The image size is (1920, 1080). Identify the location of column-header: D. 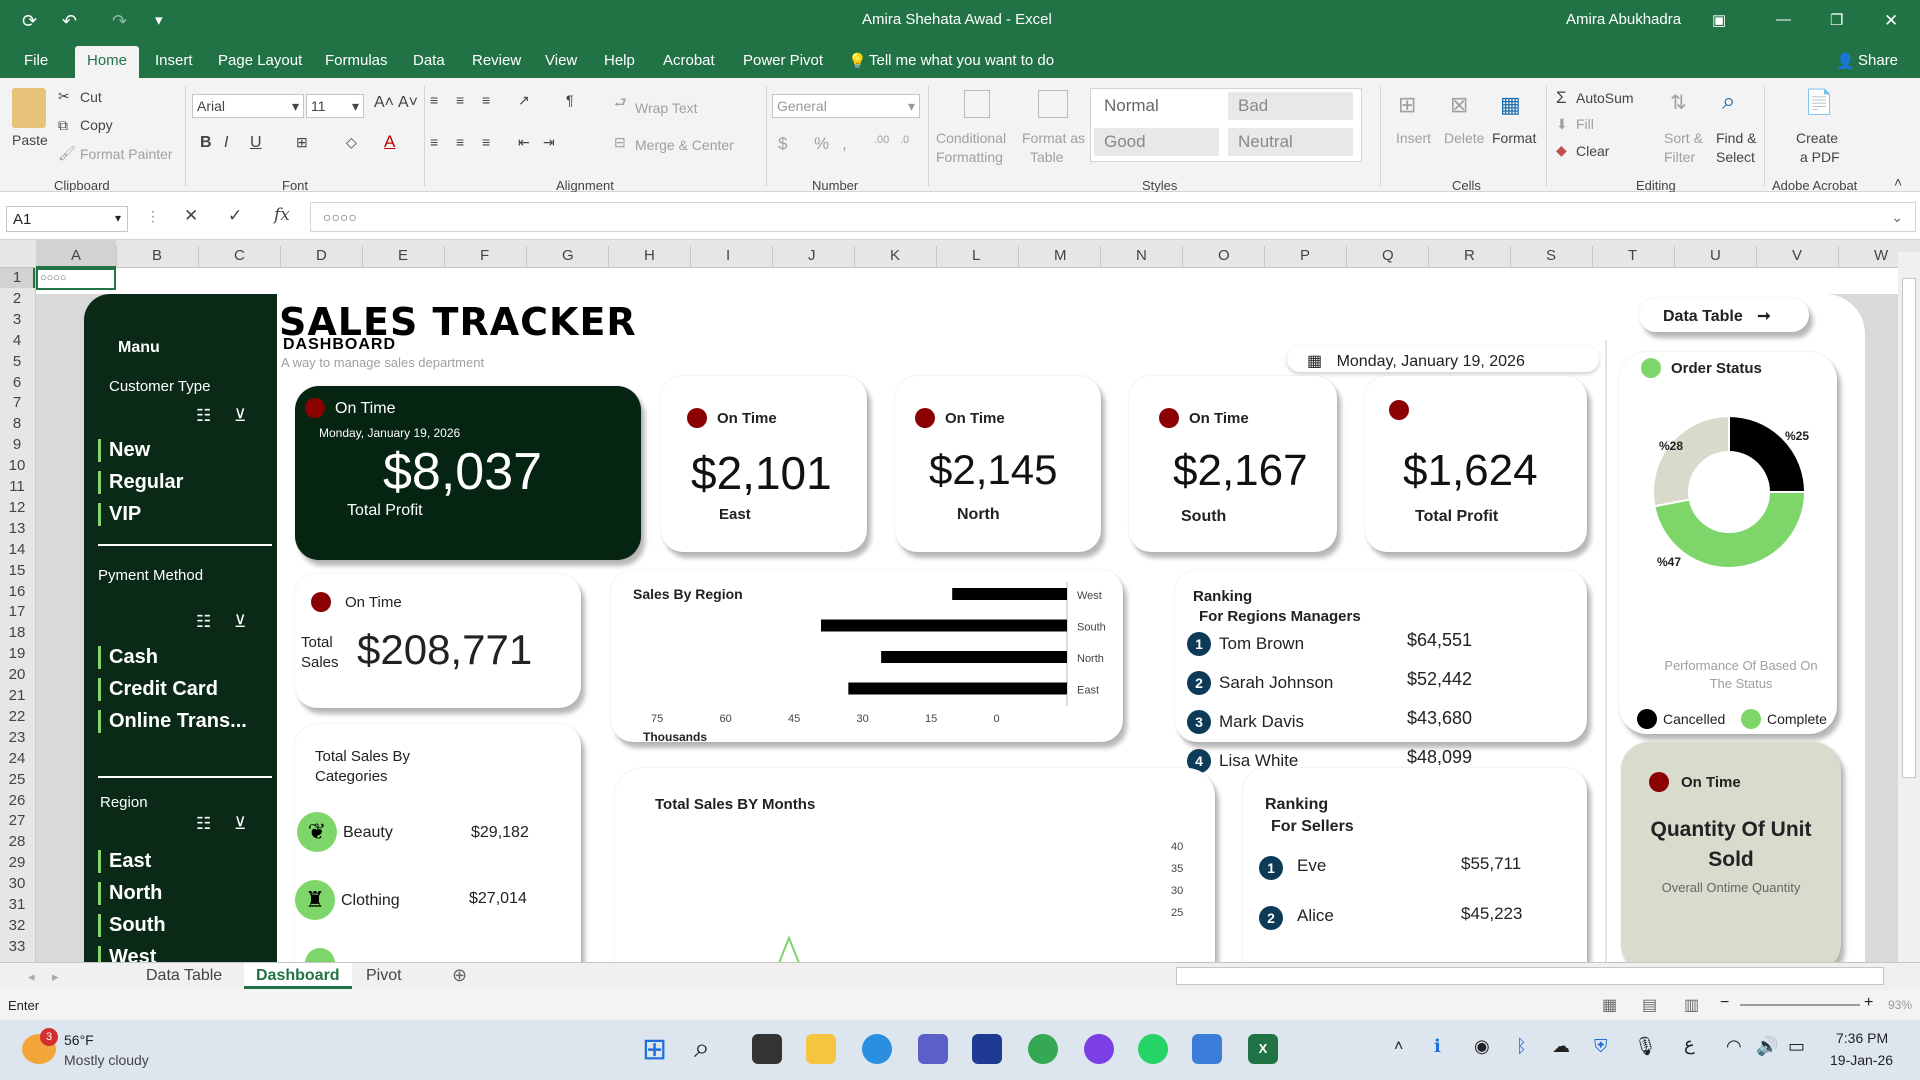
(321, 255).